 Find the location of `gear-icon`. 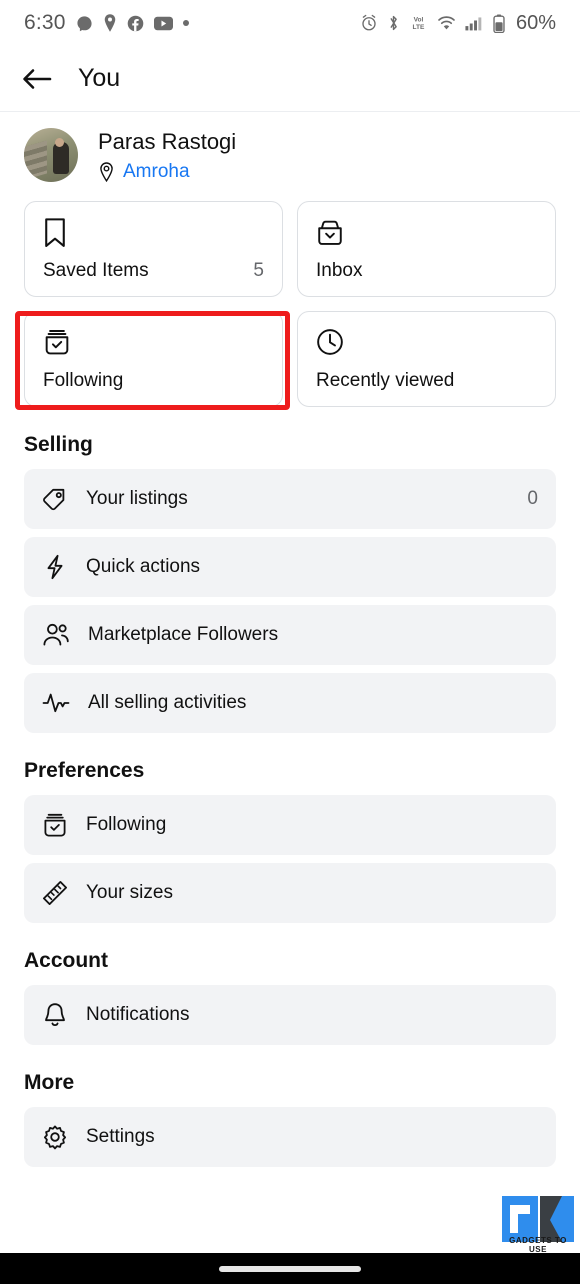

gear-icon is located at coordinates (55, 1137).